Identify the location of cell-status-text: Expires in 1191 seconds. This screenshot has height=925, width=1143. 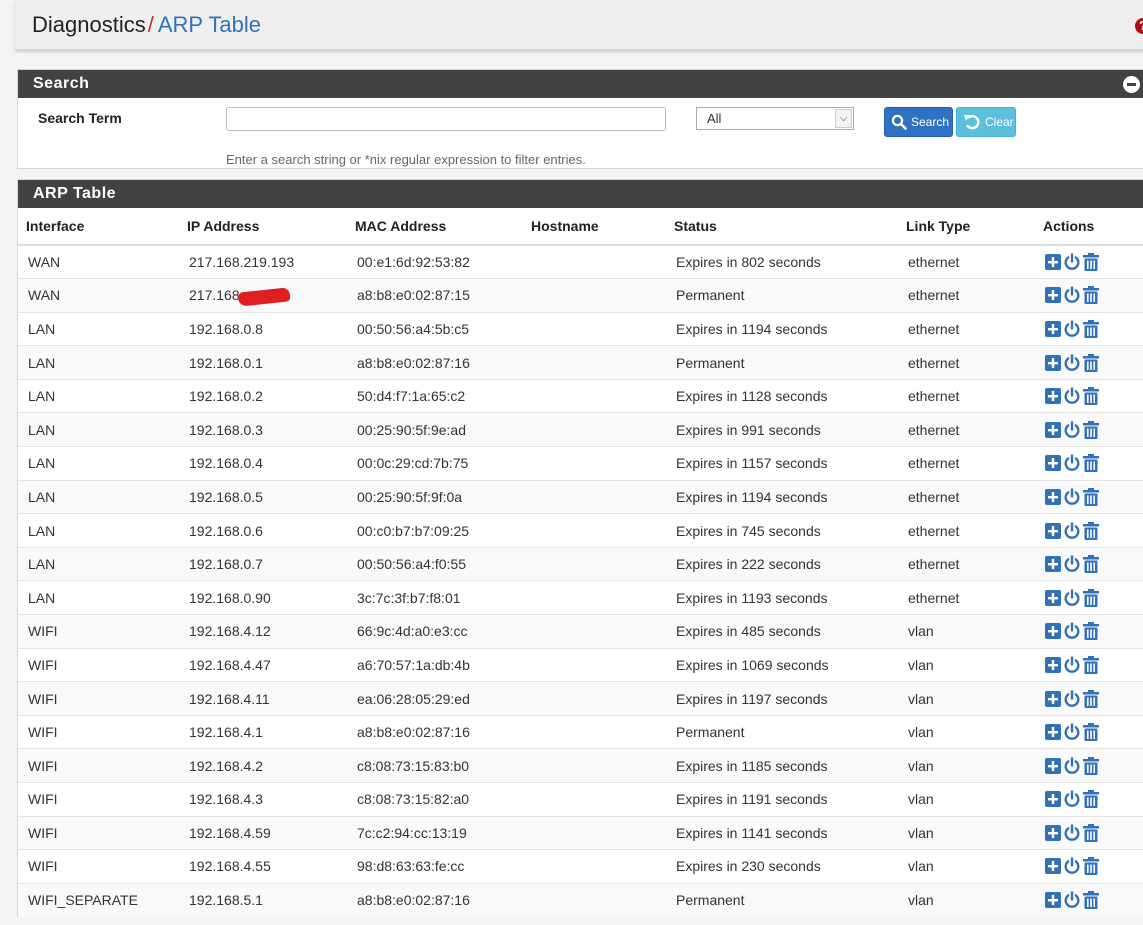
(752, 799).